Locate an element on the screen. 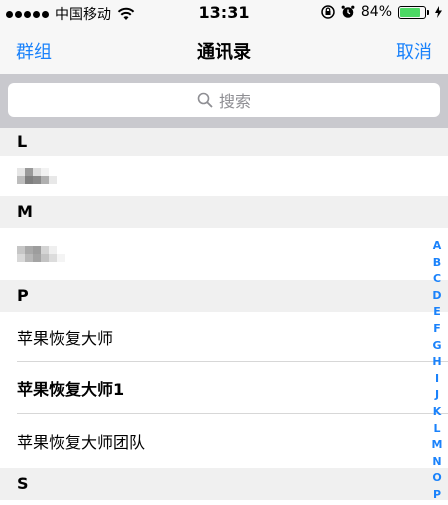 Image resolution: width=448 pixels, height=505 pixels. index-letter-j: J is located at coordinates (437, 395).